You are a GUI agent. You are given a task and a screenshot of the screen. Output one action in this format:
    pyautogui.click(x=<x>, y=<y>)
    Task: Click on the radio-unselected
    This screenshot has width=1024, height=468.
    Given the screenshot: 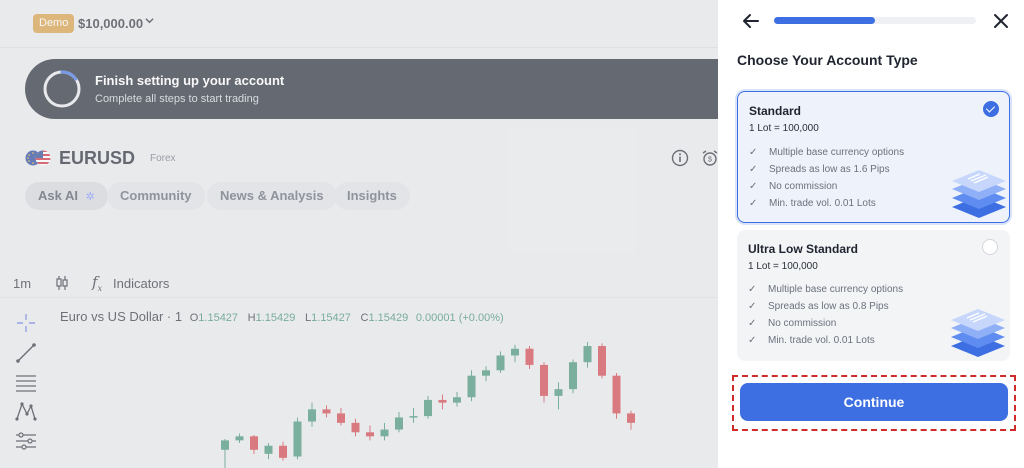 What is the action you would take?
    pyautogui.click(x=990, y=247)
    